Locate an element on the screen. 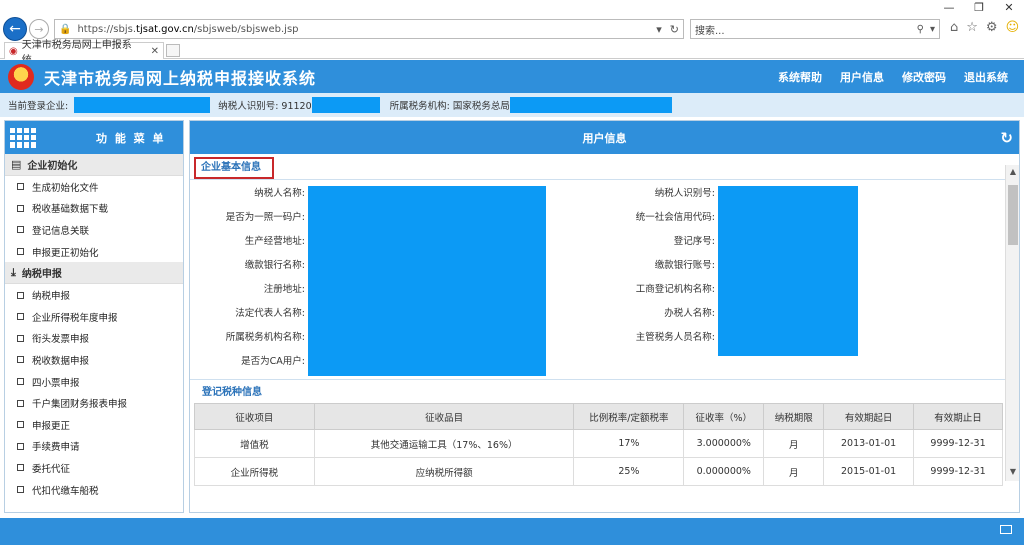  user-info-link: 用户信息 is located at coordinates (862, 77).